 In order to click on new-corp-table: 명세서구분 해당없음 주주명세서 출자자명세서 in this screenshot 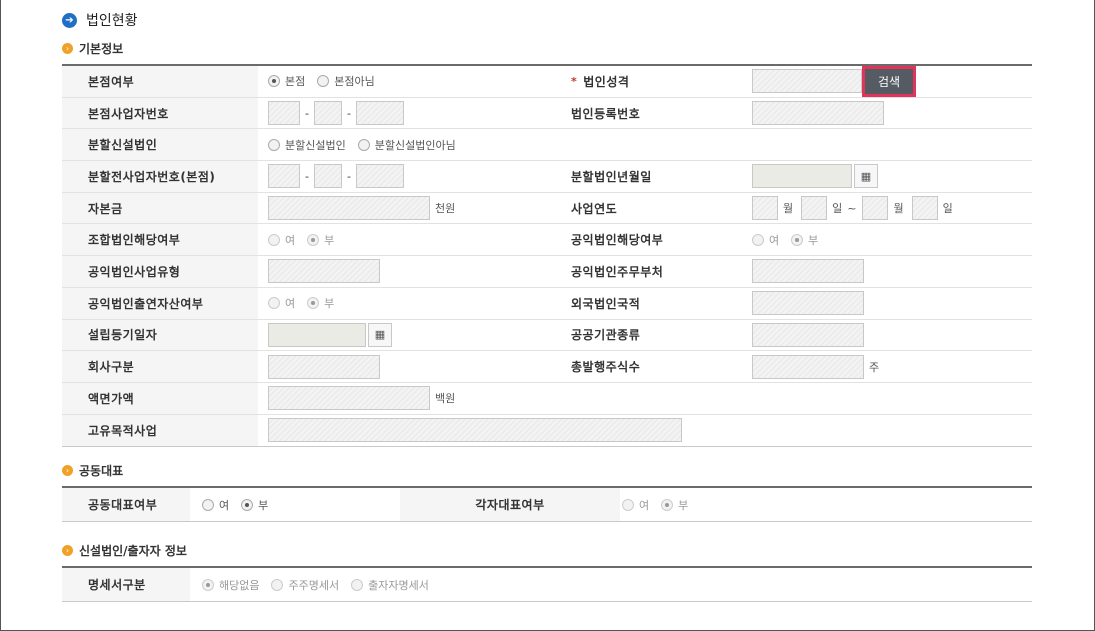, I will do `click(547, 584)`.